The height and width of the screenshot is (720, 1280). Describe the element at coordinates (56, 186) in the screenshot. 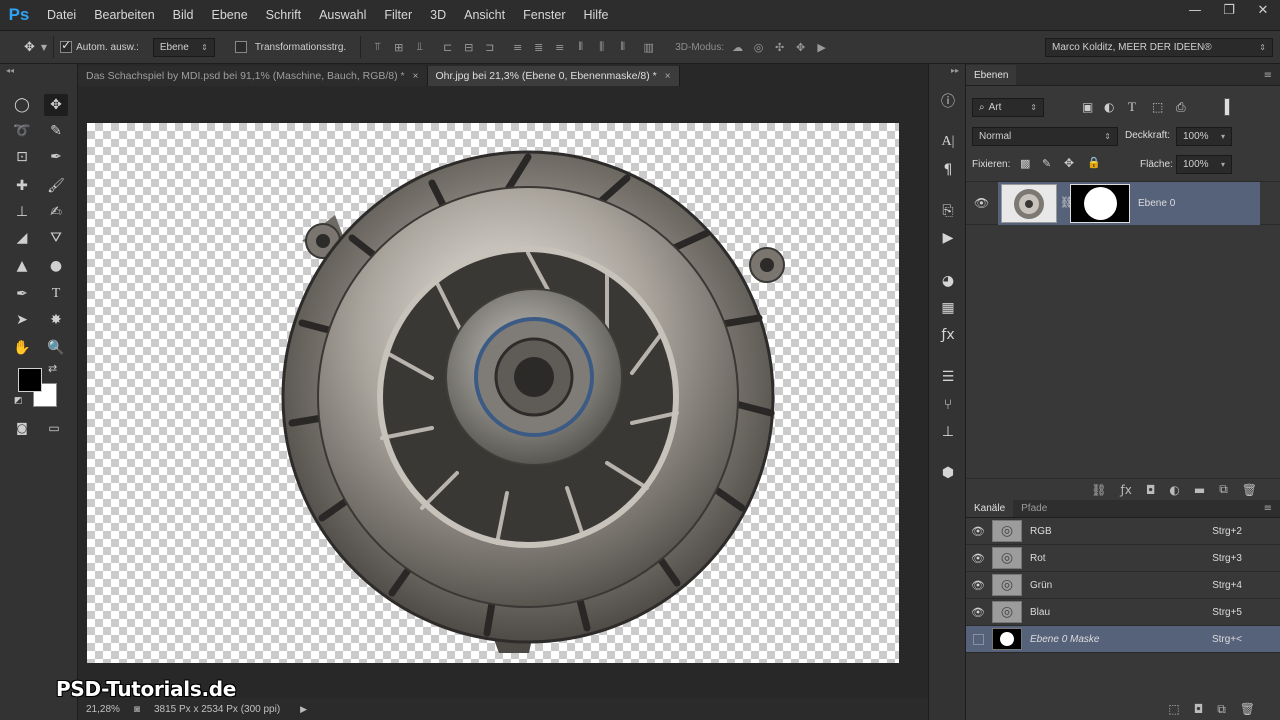

I see `brush-tool-icon: 🖌` at that location.